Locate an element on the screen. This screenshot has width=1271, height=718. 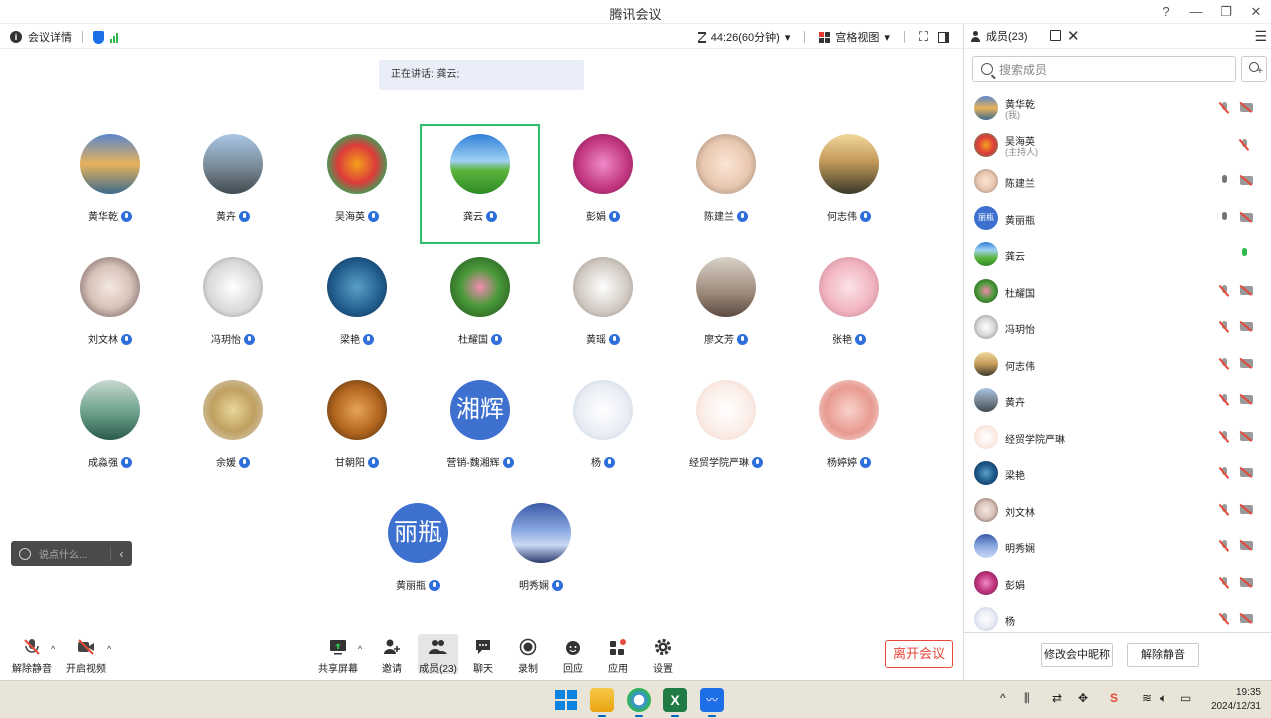
mic-options-caret: ^ is located at coordinates (53, 649).